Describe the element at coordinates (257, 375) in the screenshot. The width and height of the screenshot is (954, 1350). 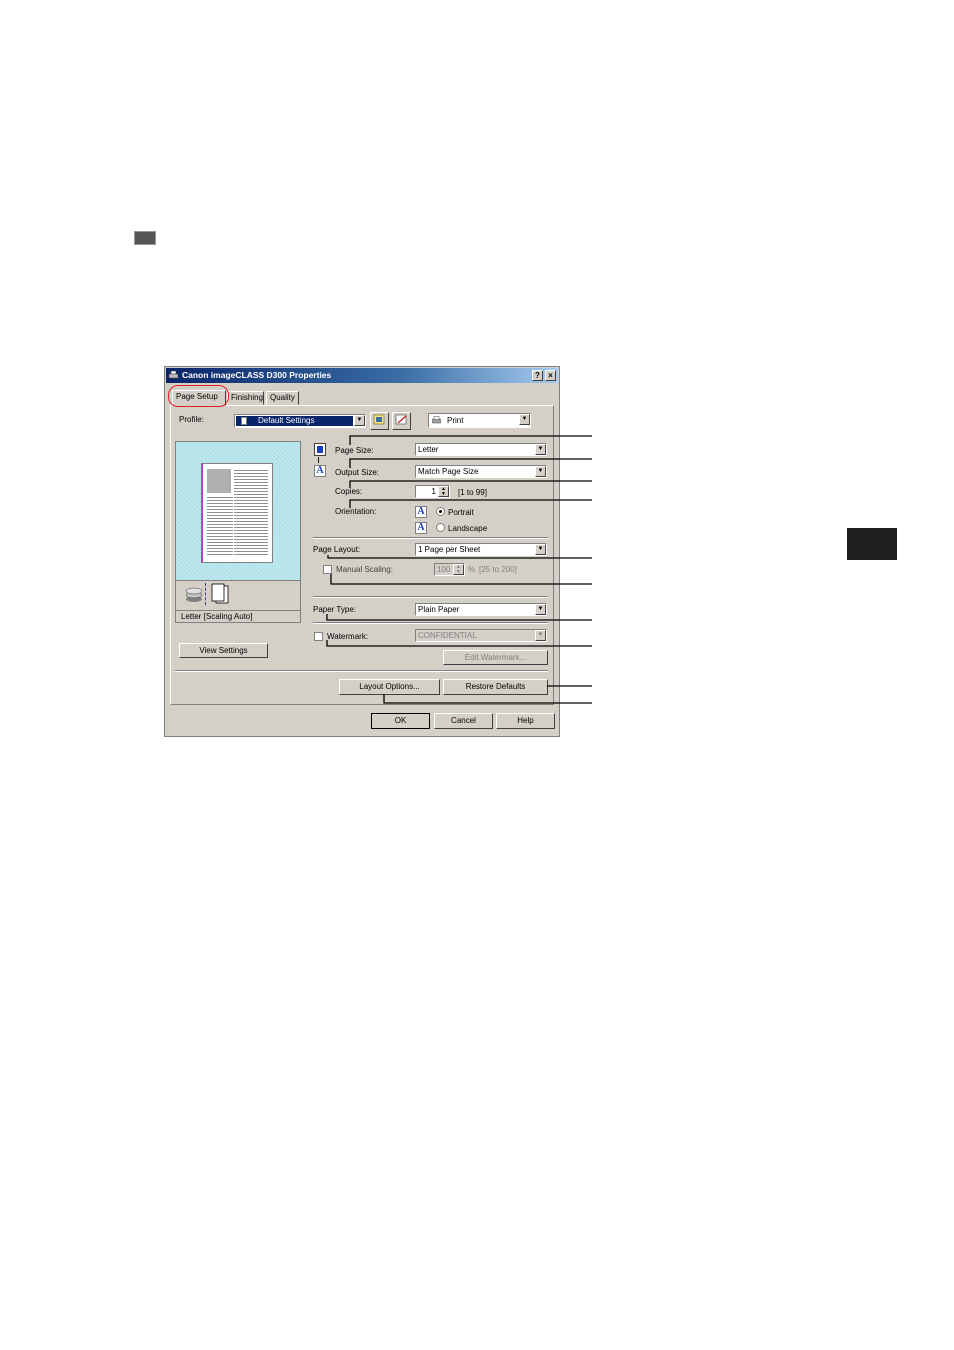
I see `window-title: Canon imageCLASS D300 Properties` at that location.